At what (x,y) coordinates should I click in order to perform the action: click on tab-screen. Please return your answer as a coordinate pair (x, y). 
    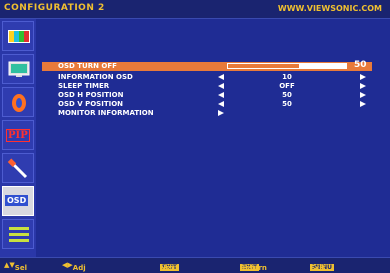
    Looking at the image, I should click on (18, 69).